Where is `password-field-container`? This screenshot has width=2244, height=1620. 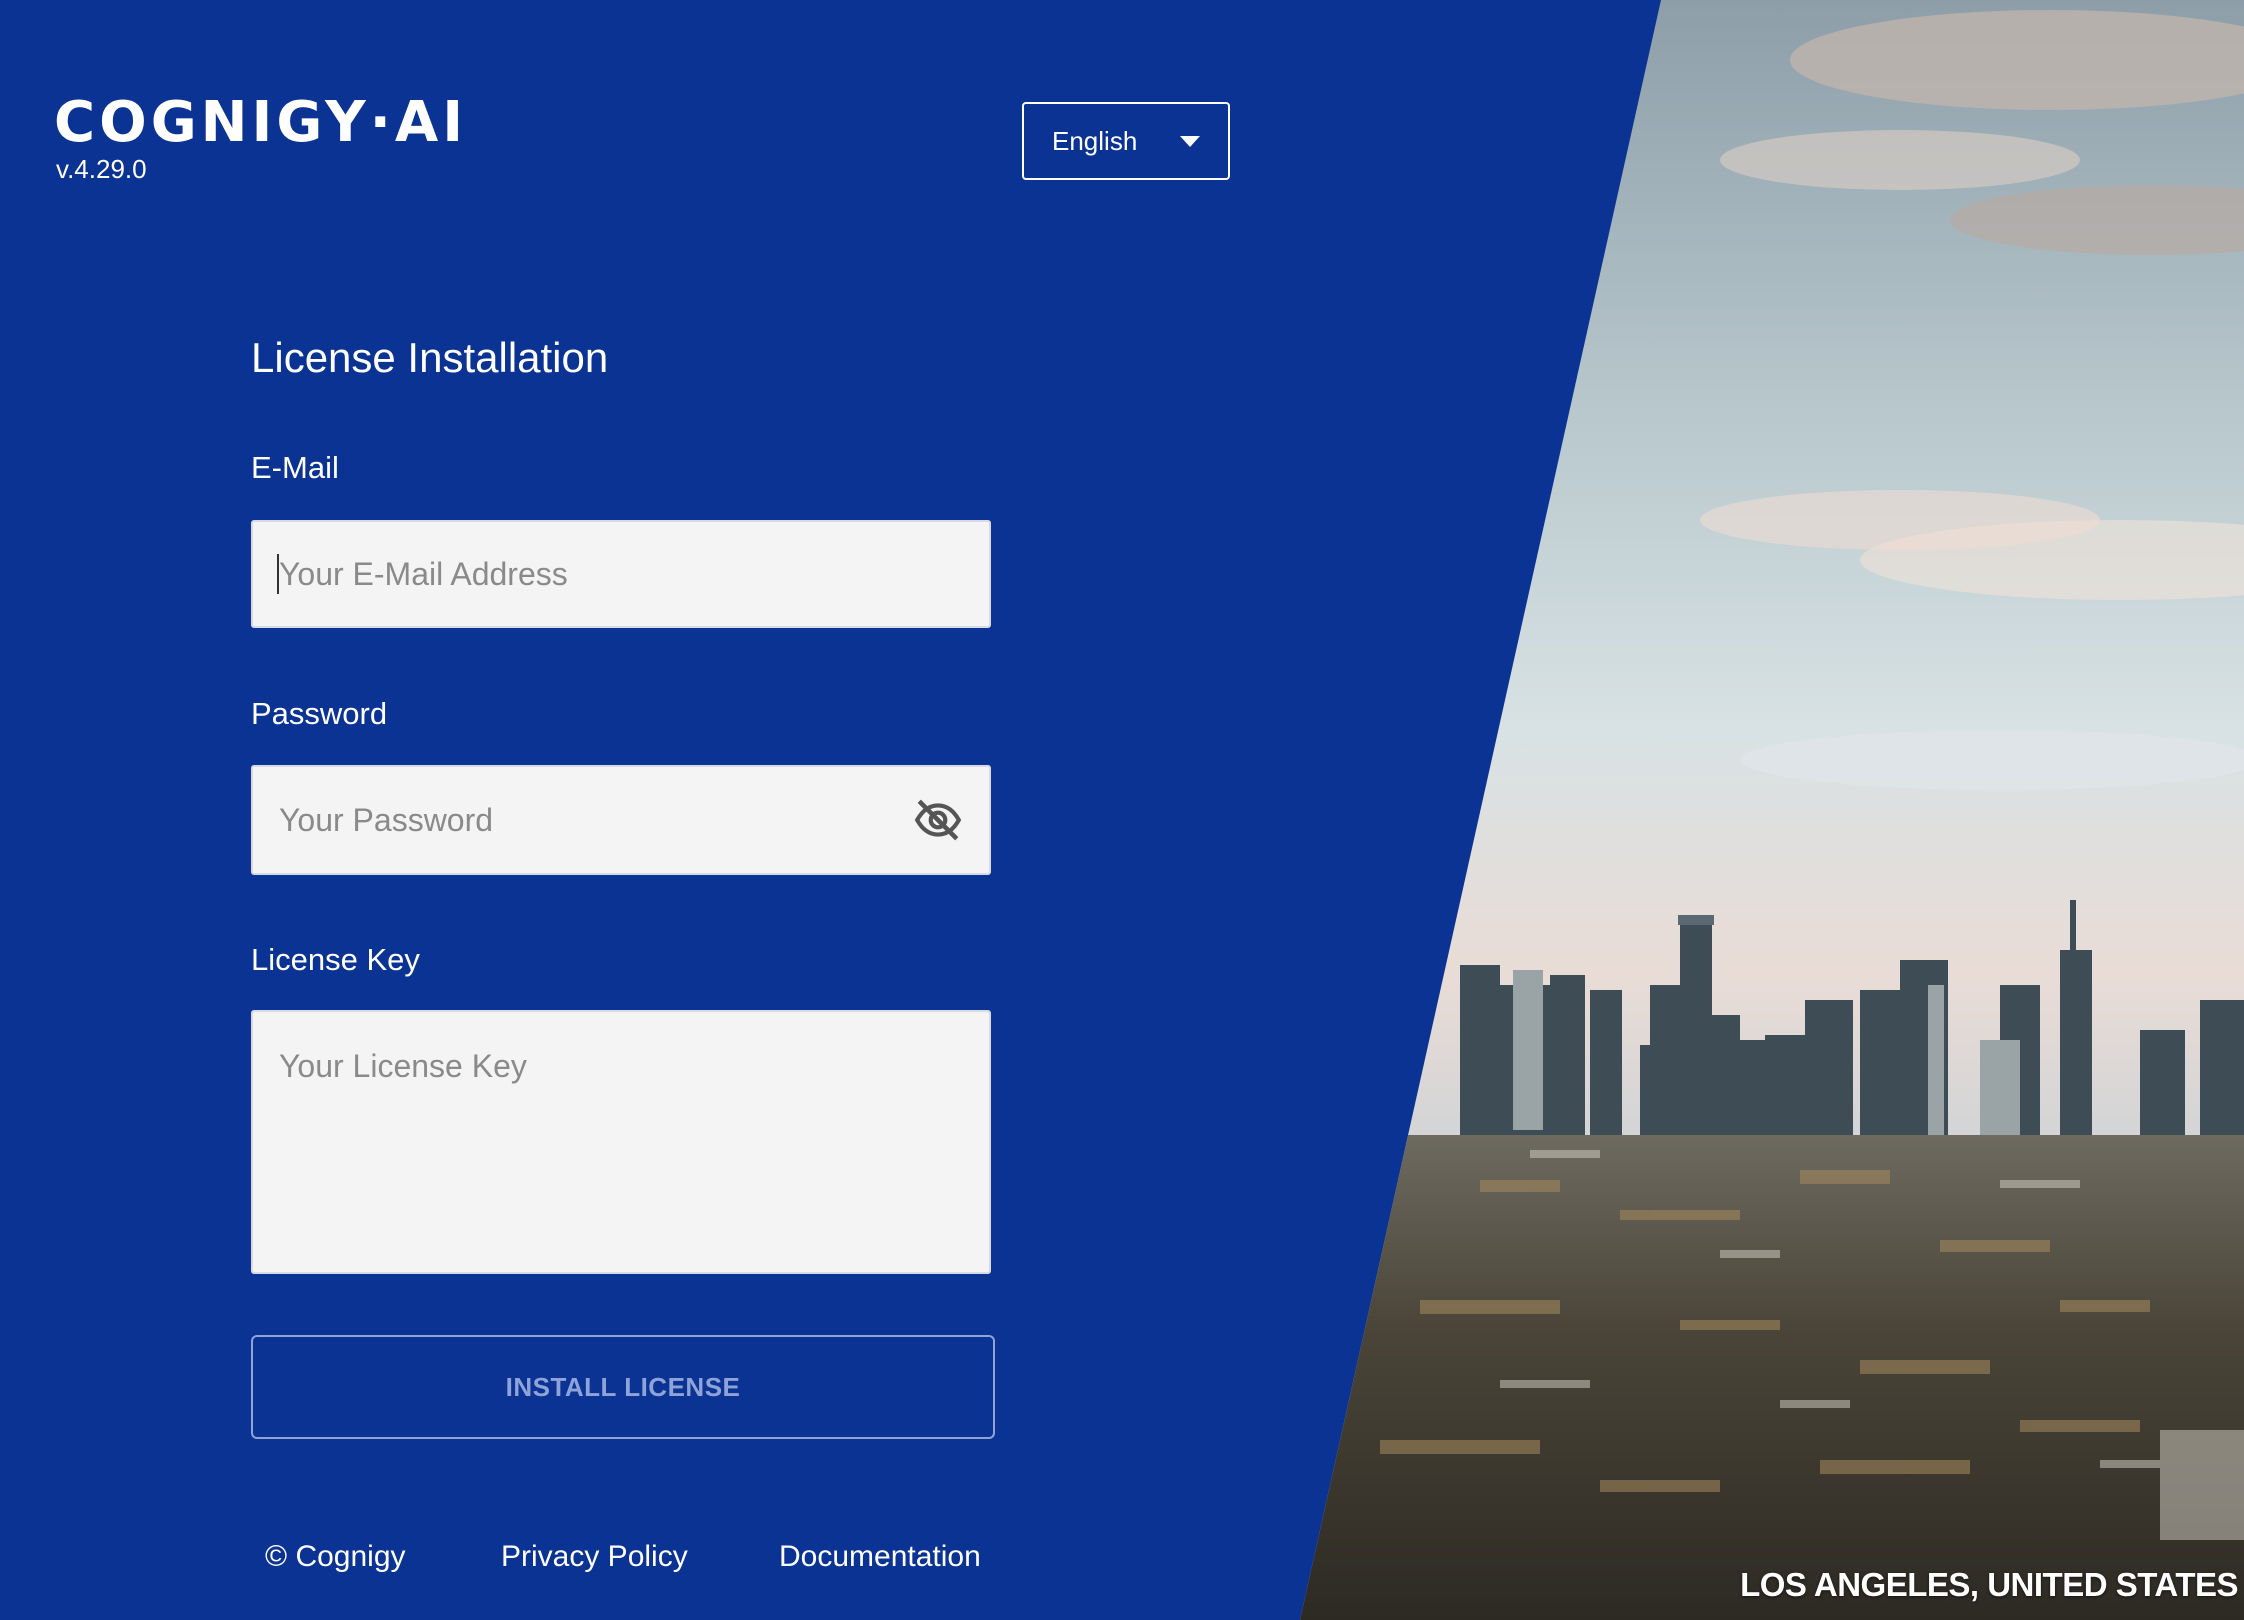
password-field-container is located at coordinates (621, 820).